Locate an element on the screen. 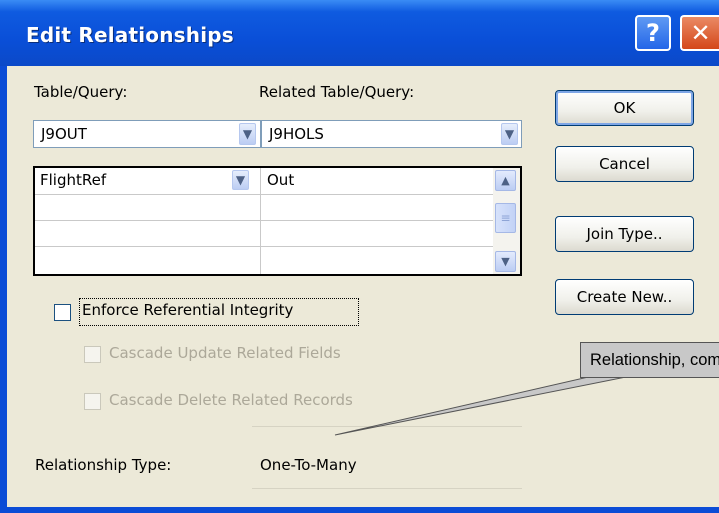 The height and width of the screenshot is (513, 719). callout-pointer is located at coordinates (485, 405).